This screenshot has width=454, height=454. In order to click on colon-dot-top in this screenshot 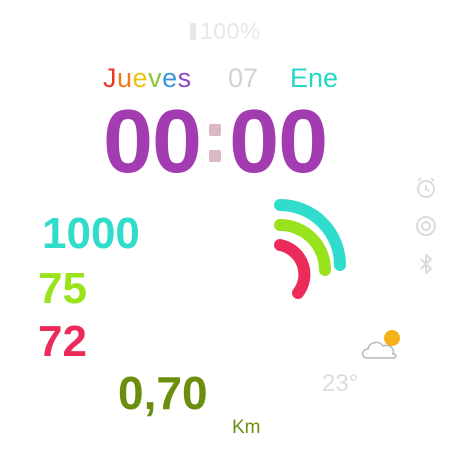, I will do `click(215, 130)`.